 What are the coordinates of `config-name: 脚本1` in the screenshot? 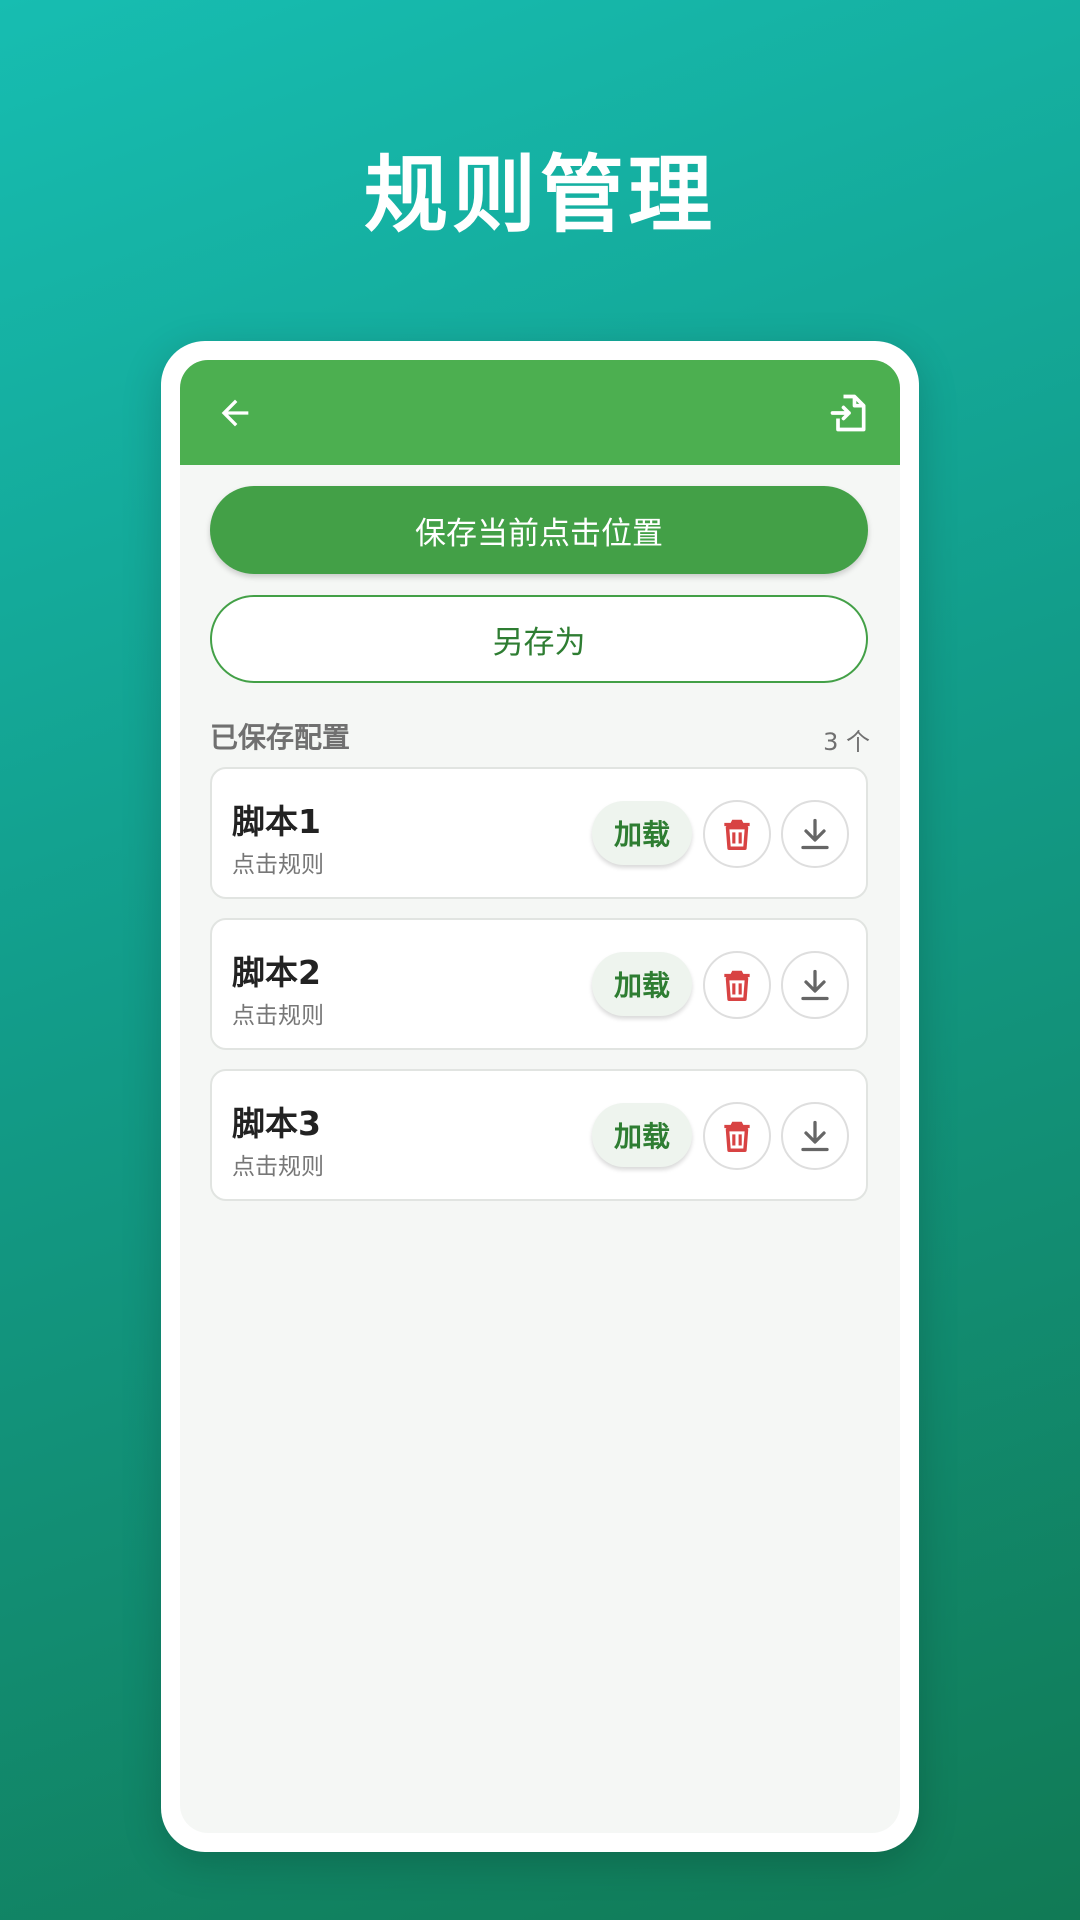 It's located at (276, 821).